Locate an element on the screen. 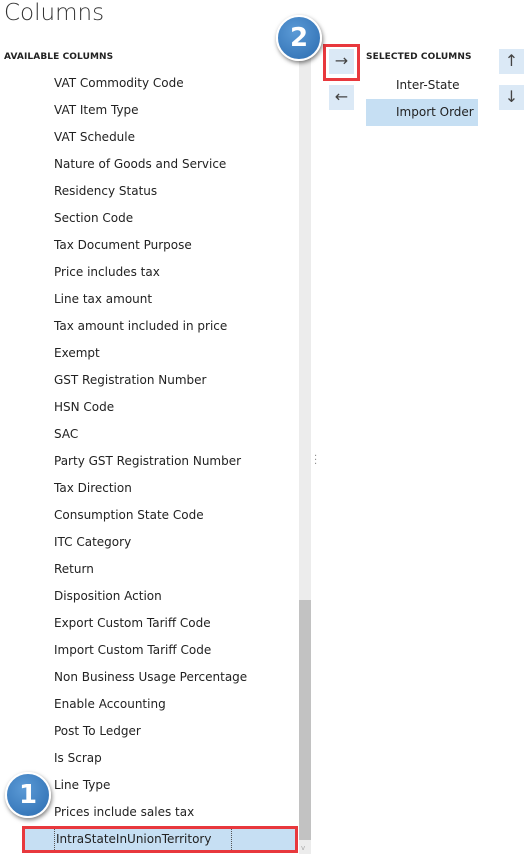 Image resolution: width=531 pixels, height=858 pixels. list-item: VAT Item Type is located at coordinates (149, 110).